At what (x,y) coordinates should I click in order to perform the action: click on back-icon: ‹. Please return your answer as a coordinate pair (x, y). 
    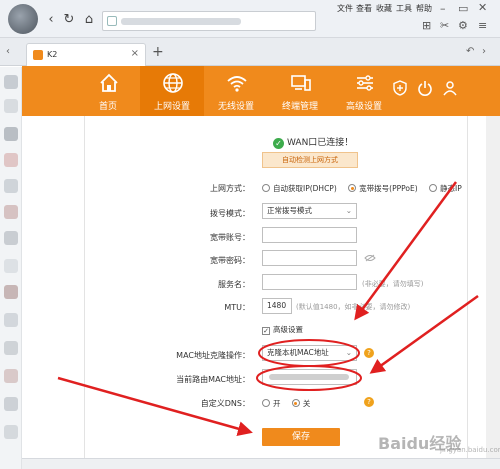
    Looking at the image, I should click on (51, 20).